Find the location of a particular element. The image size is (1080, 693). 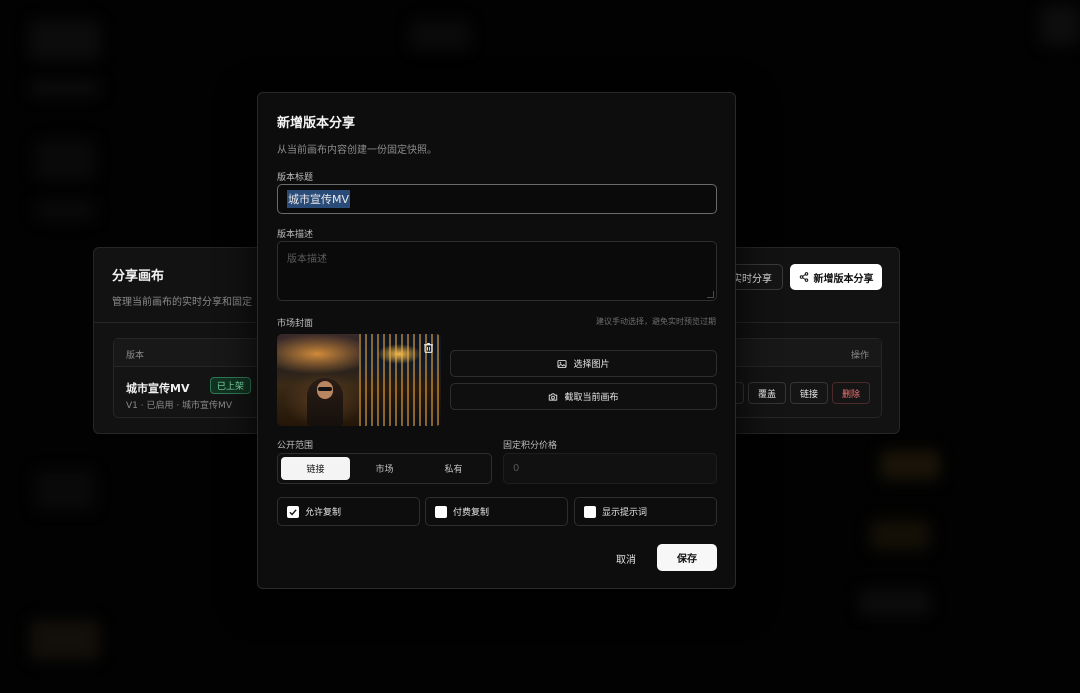

dialog-subtitle: 从当前画布内容创建一份固定快照。 is located at coordinates (357, 150).